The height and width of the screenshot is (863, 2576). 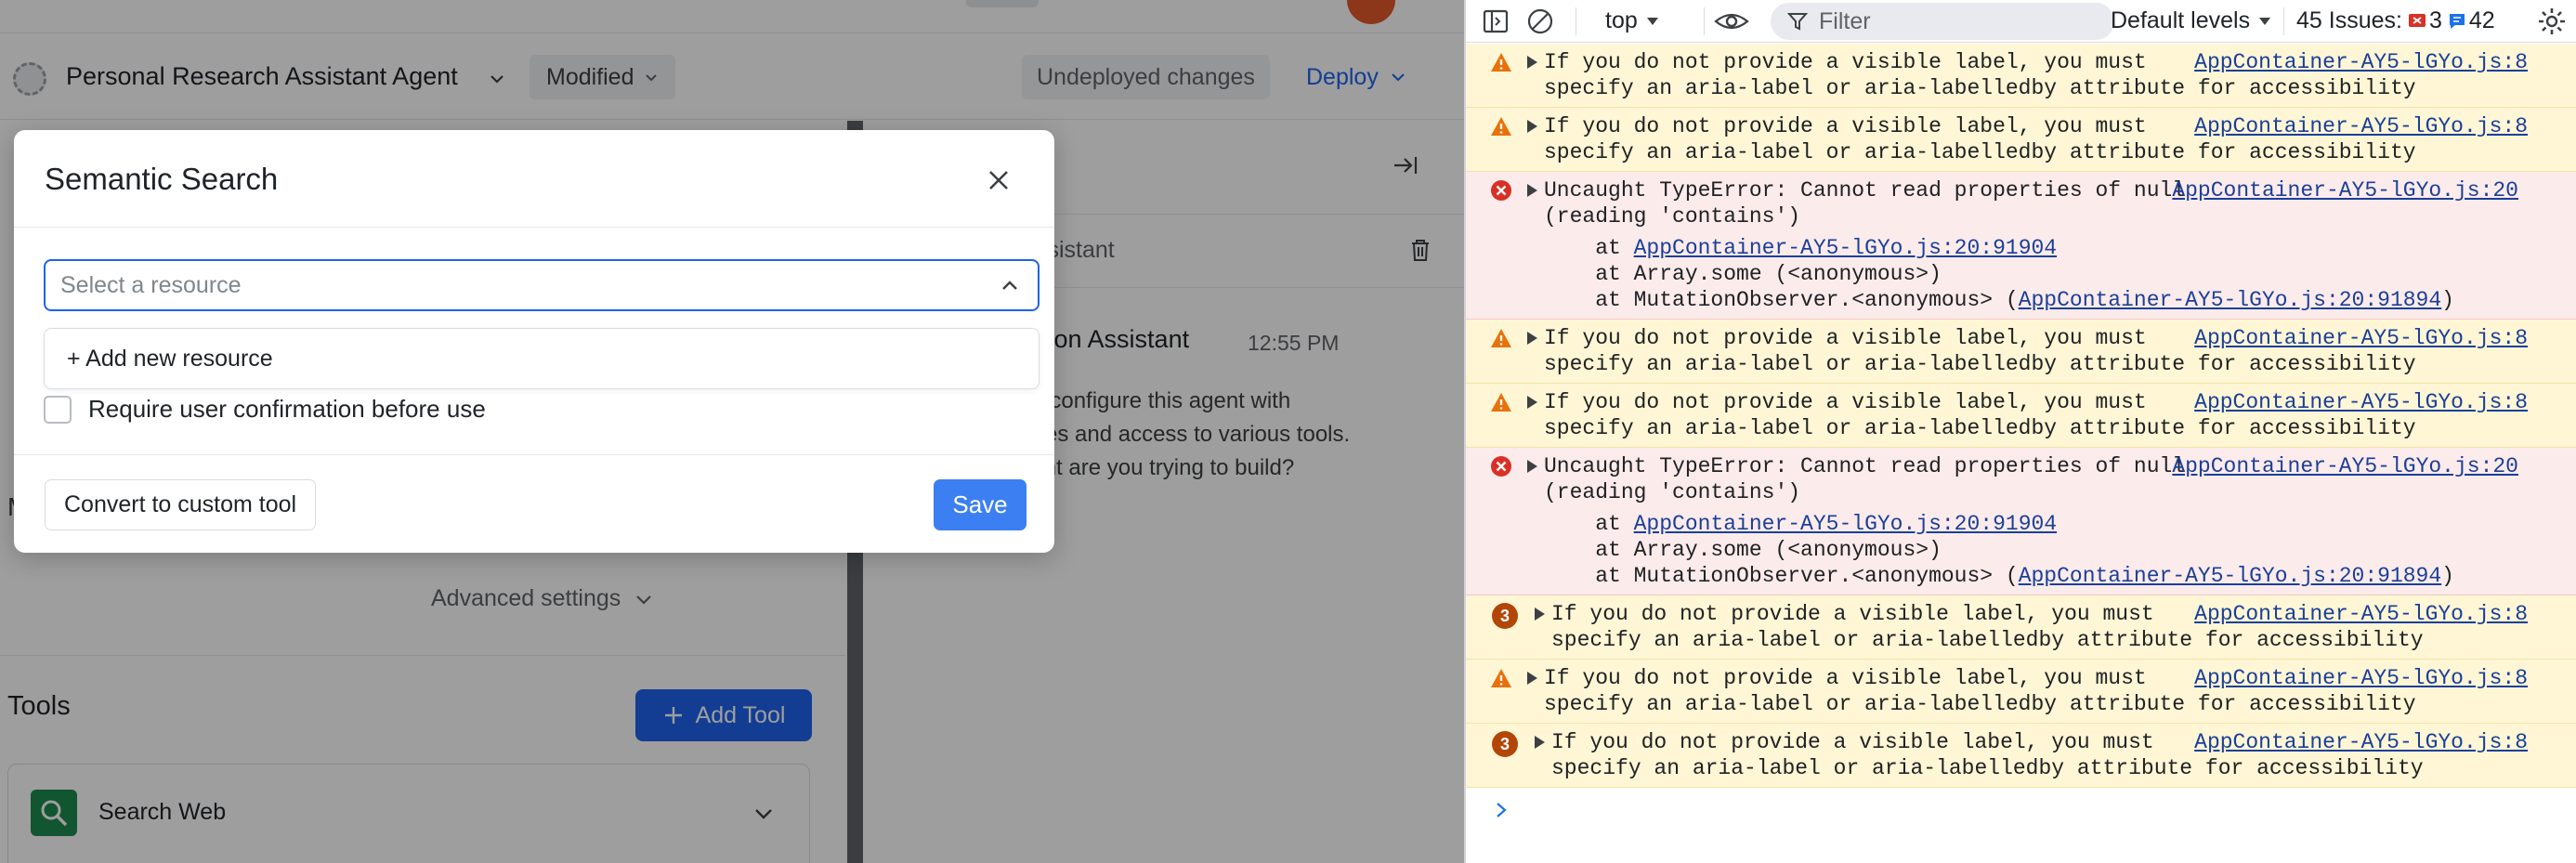 I want to click on console-filter, so click(x=1943, y=22).